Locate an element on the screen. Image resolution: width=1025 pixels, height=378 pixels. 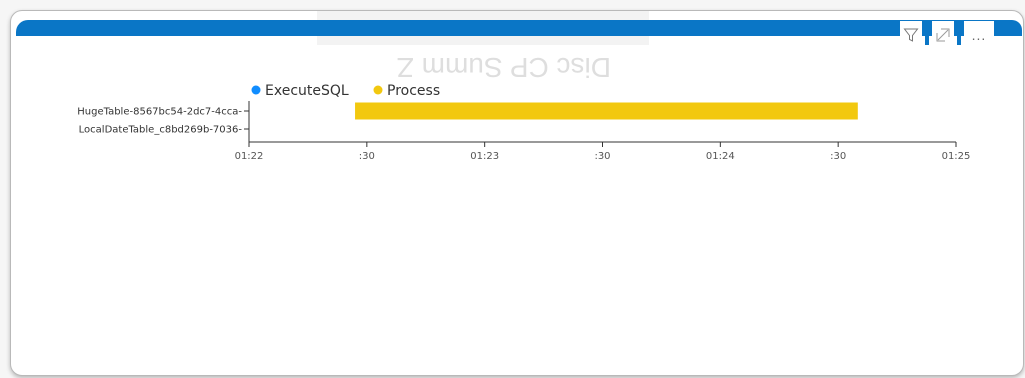
legend-label: Process is located at coordinates (413, 91).